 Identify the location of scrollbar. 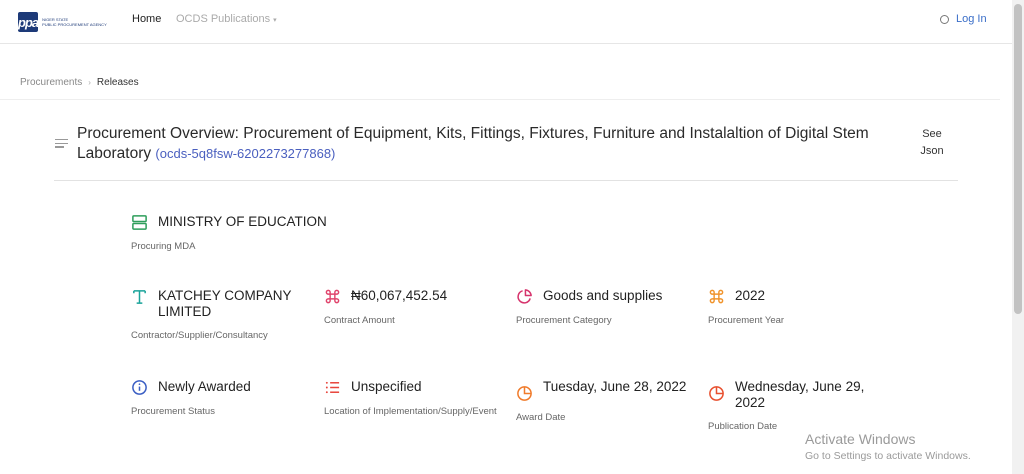
(1018, 237).